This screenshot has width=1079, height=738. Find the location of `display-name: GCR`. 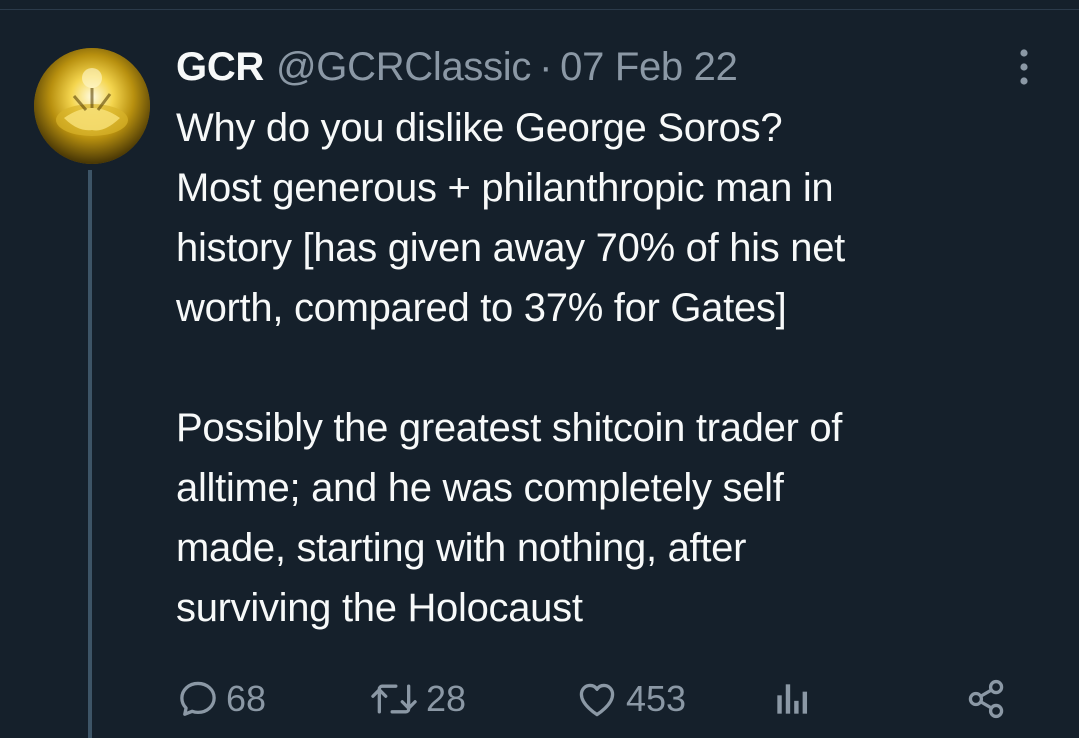

display-name: GCR is located at coordinates (220, 67).